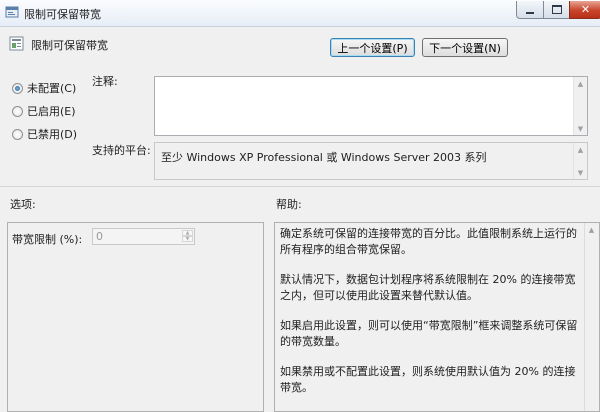 The height and width of the screenshot is (412, 600). What do you see at coordinates (465, 47) in the screenshot?
I see `next-setting-button: 下一个设置(N)` at bounding box center [465, 47].